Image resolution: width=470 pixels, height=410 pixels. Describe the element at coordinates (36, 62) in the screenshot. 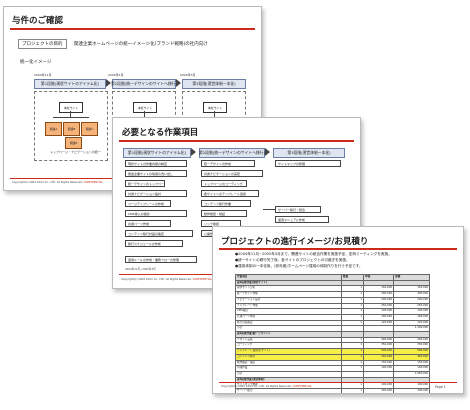

I see `section-label: 統一化イメージ` at that location.